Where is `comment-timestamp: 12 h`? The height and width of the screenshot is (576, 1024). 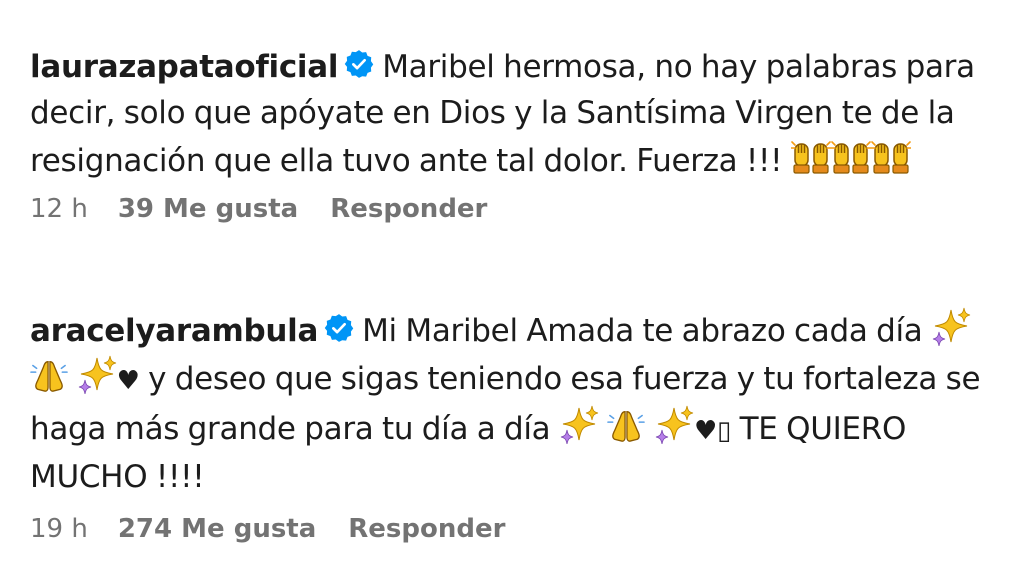 comment-timestamp: 12 h is located at coordinates (59, 209).